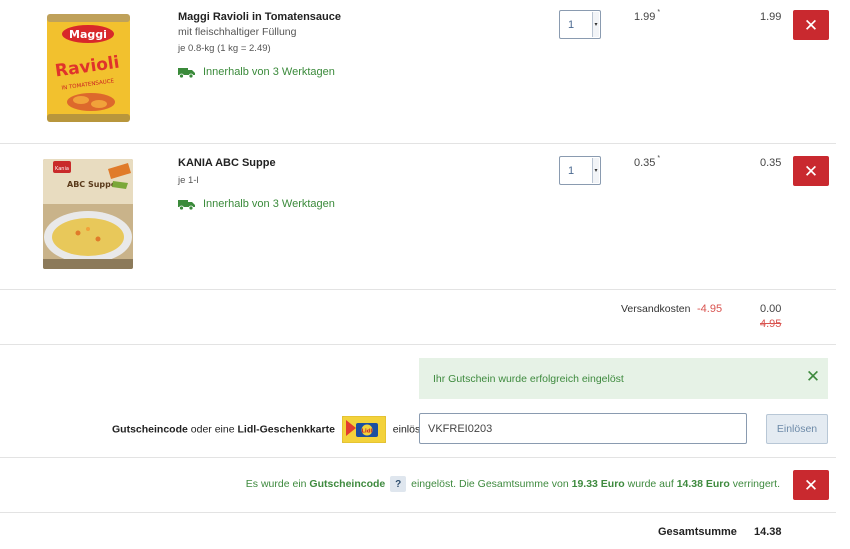 This screenshot has height=549, width=850. Describe the element at coordinates (259, 17) in the screenshot. I see `product-name: Maggi Ravioli in Tomatensauce` at that location.